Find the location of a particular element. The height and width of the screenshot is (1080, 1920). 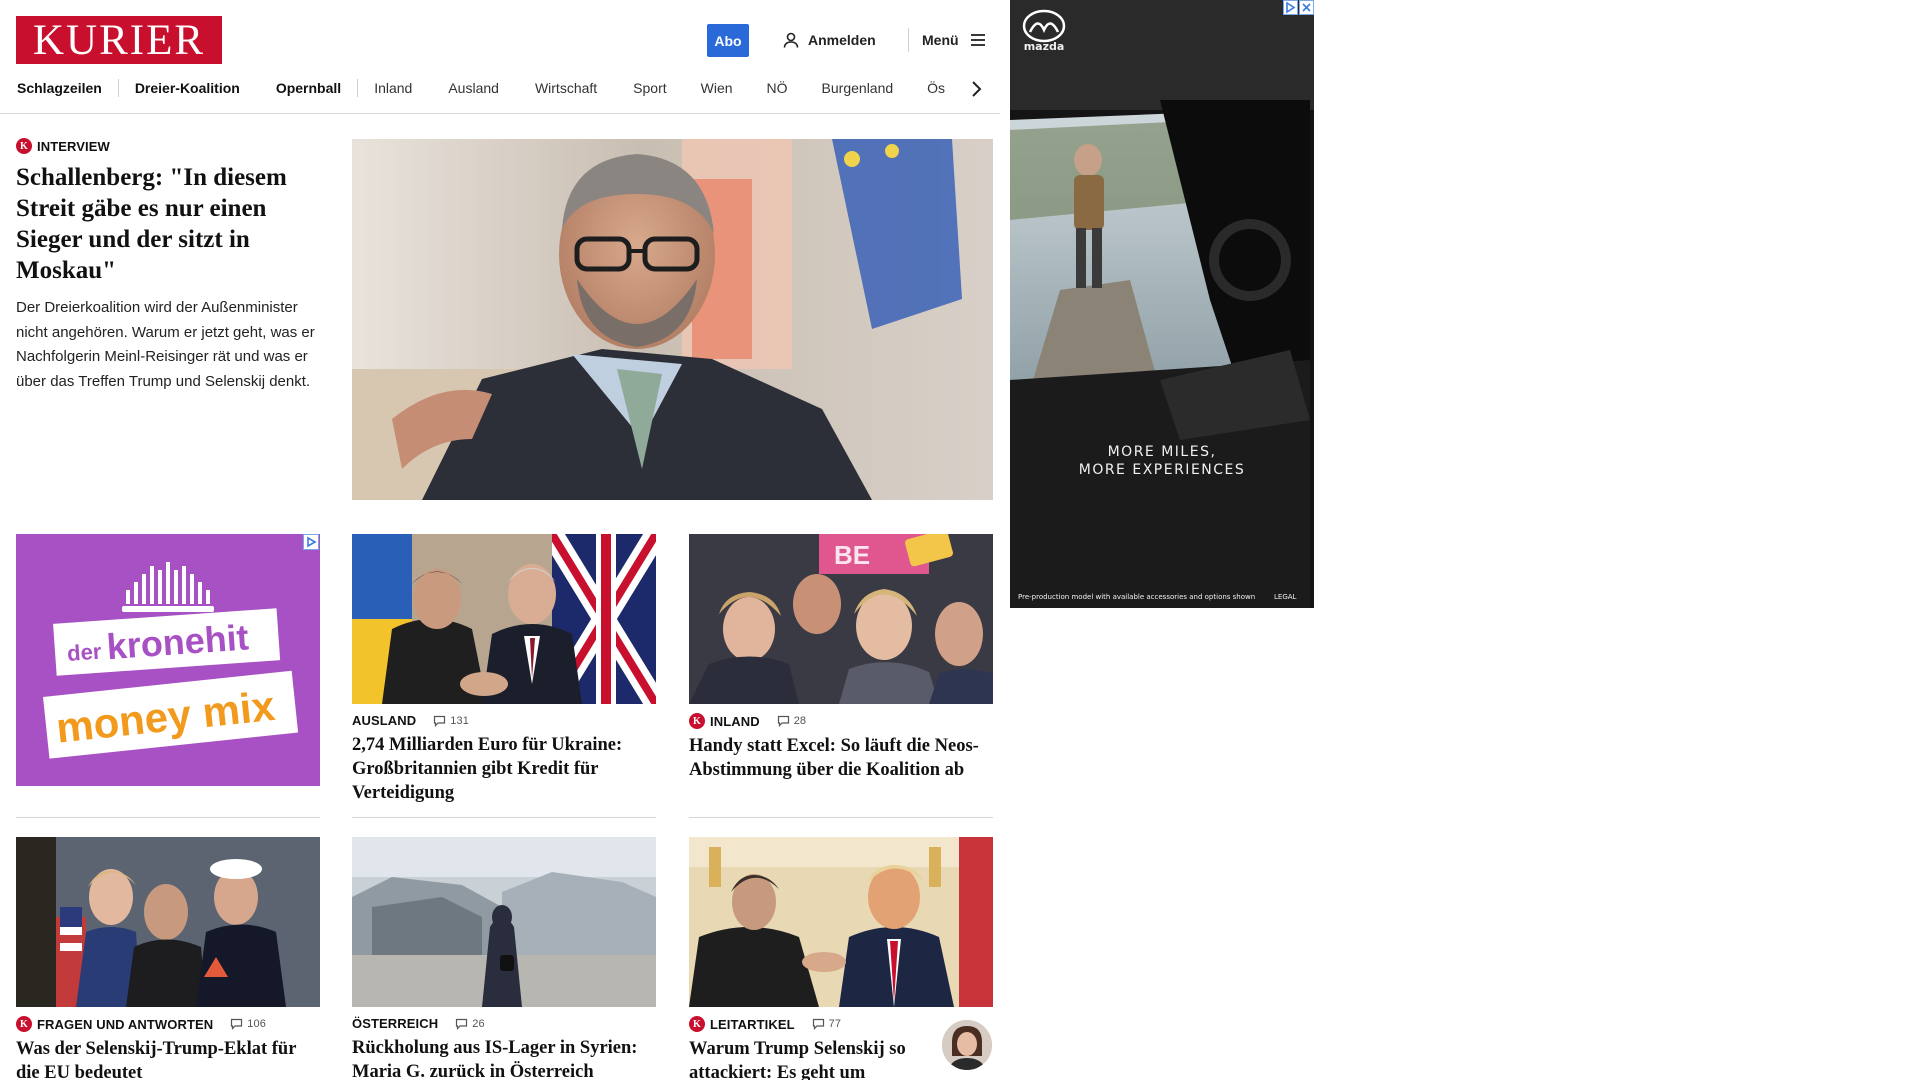

neos-selfie-photo: BE is located at coordinates (841, 619).